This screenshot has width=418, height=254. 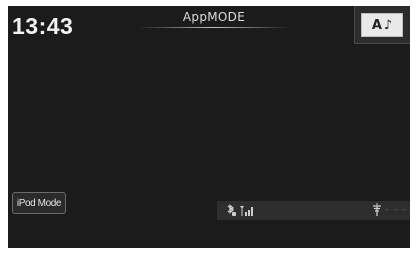 What do you see at coordinates (214, 27) in the screenshot?
I see `title-divider` at bounding box center [214, 27].